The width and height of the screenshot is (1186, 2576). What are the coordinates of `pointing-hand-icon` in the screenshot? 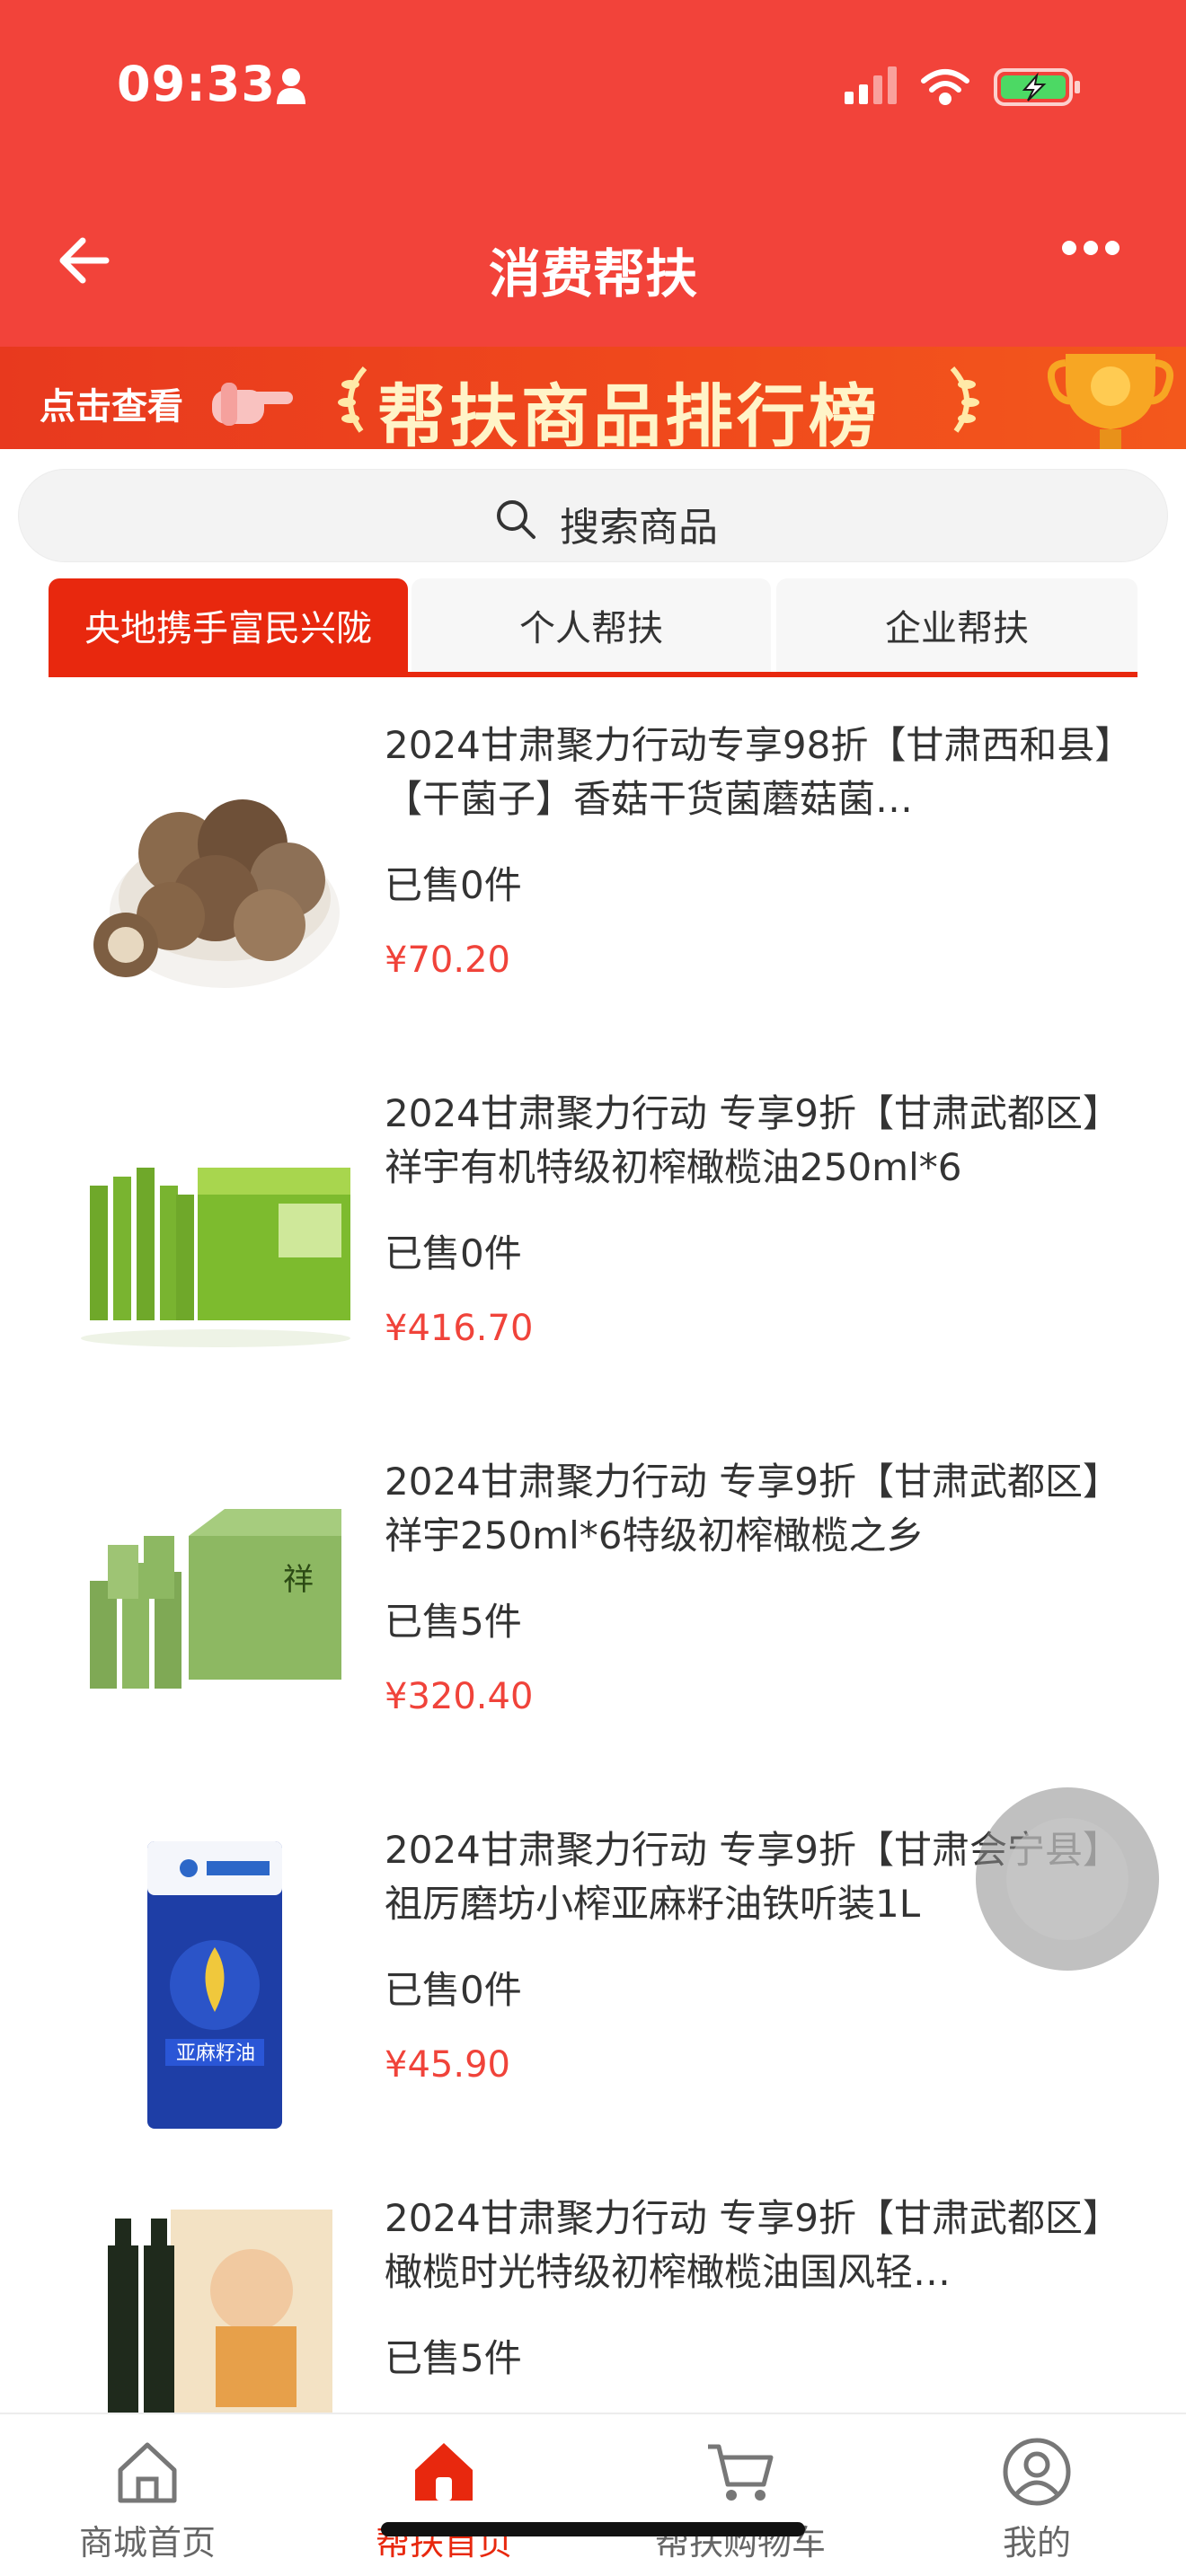 It's located at (253, 404).